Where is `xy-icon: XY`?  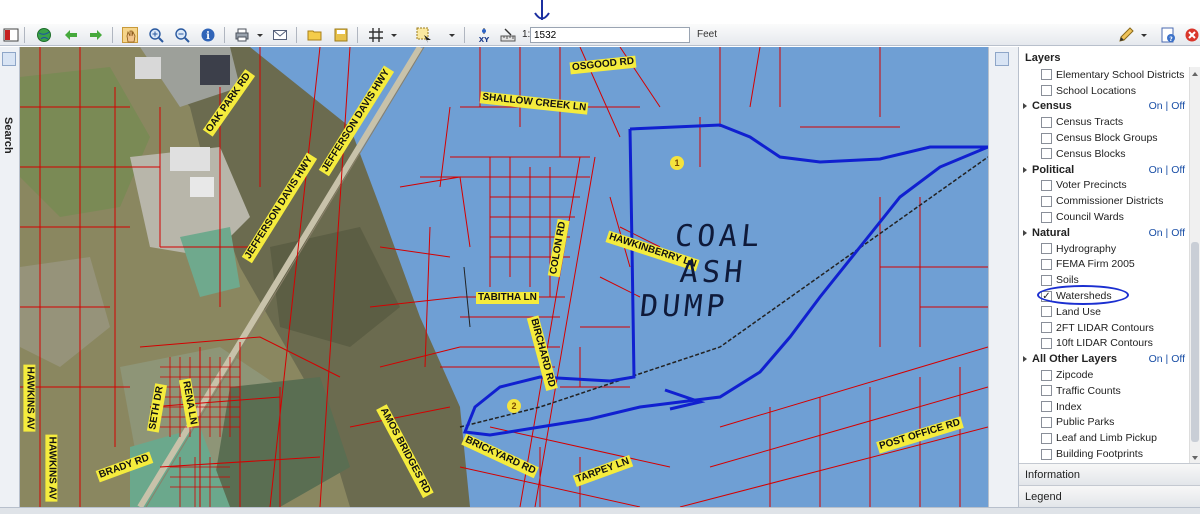 xy-icon: XY is located at coordinates (484, 35).